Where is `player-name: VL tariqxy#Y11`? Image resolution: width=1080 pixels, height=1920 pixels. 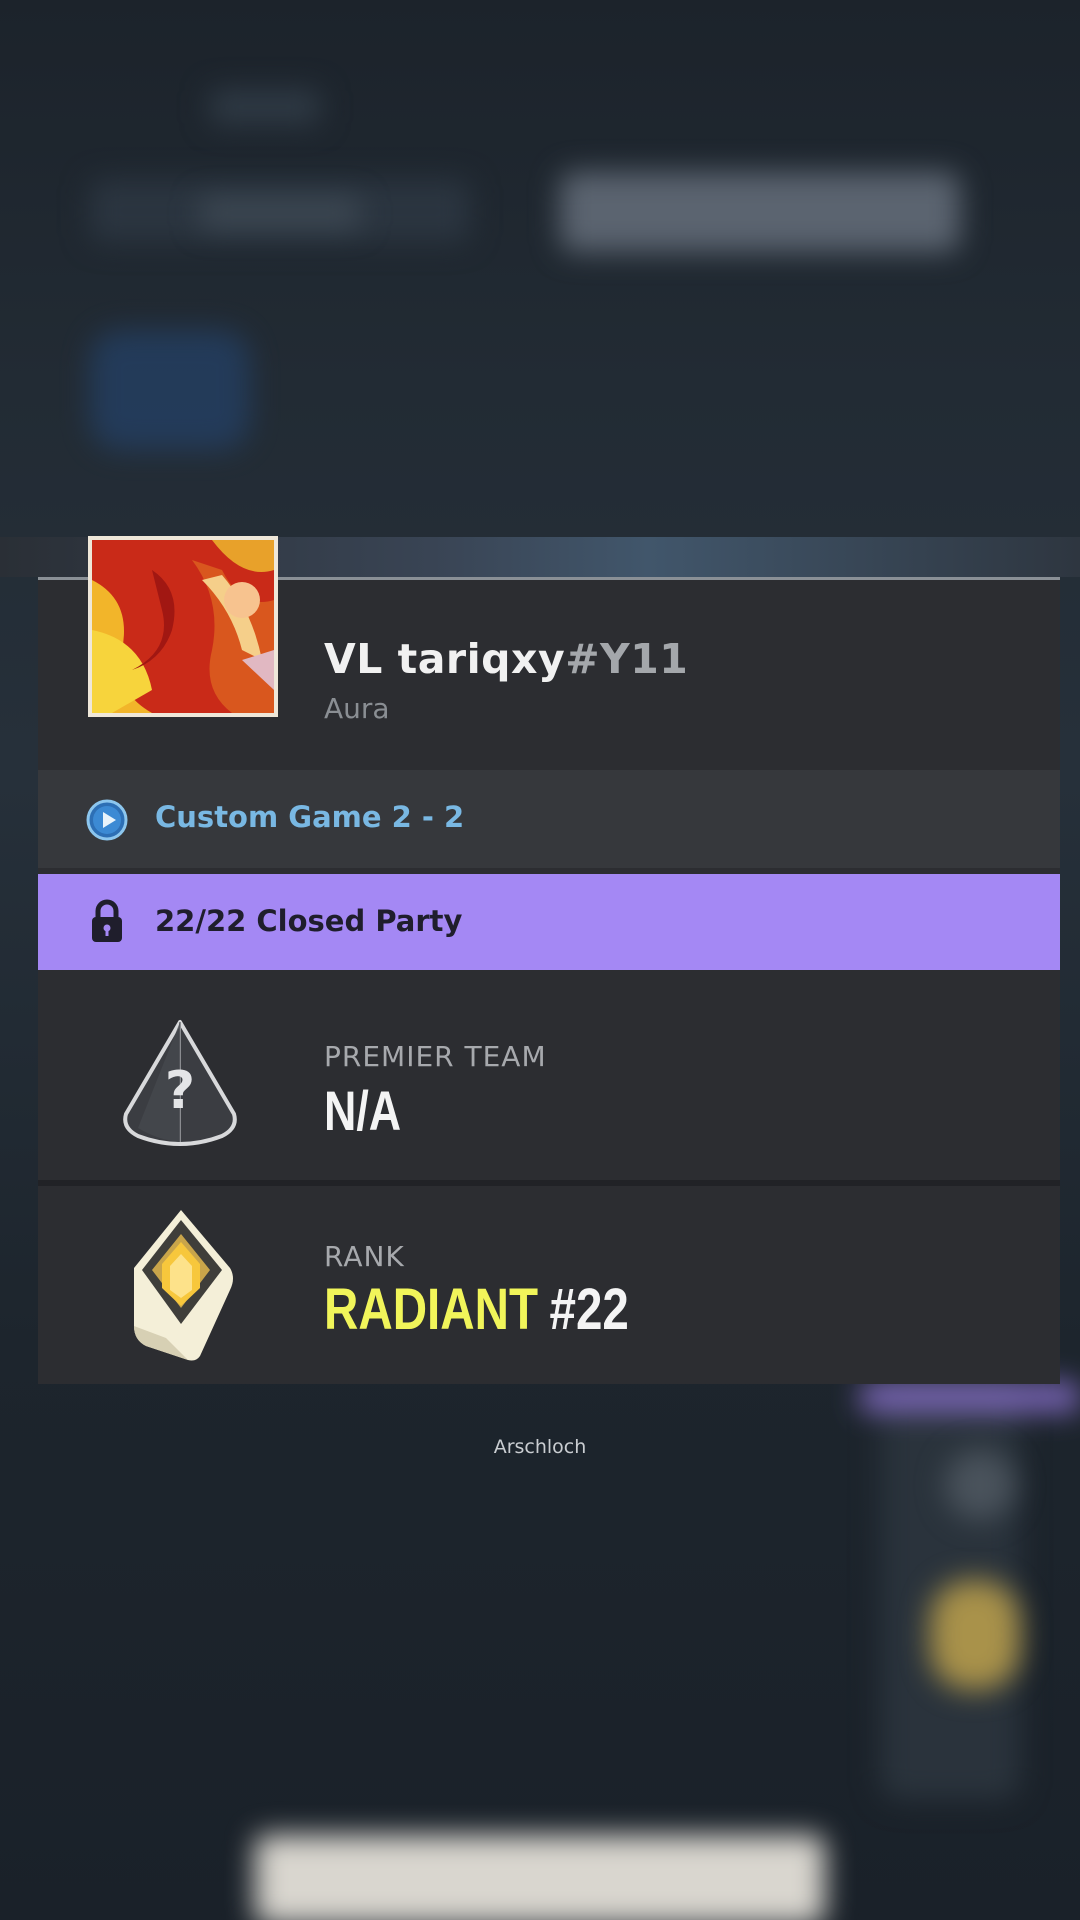 player-name: VL tariqxy#Y11 is located at coordinates (506, 659).